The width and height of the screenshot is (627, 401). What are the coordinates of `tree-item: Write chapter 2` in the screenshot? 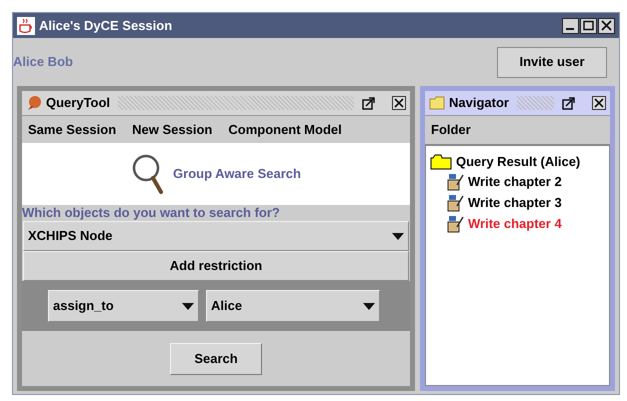 It's located at (515, 182).